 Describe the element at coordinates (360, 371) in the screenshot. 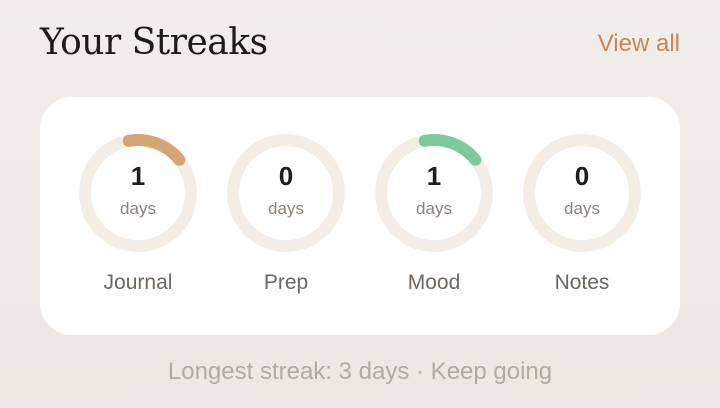

I see `longest-streak-text: Longest streak: 3 days · Keep going` at that location.